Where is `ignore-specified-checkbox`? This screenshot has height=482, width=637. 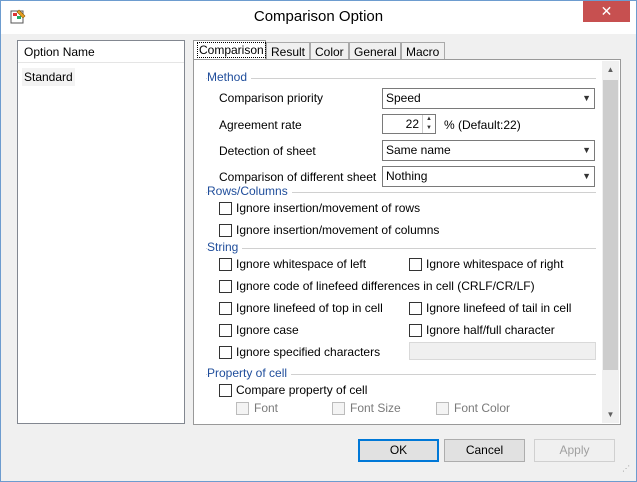
ignore-specified-checkbox is located at coordinates (225, 352).